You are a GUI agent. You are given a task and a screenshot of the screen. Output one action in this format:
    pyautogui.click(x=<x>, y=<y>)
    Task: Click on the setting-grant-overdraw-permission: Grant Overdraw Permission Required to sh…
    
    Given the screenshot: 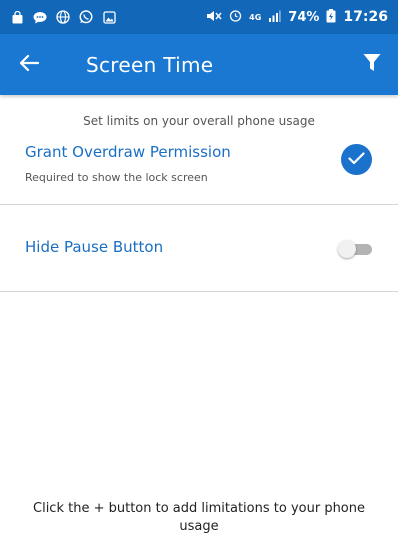 What is the action you would take?
    pyautogui.click(x=199, y=171)
    